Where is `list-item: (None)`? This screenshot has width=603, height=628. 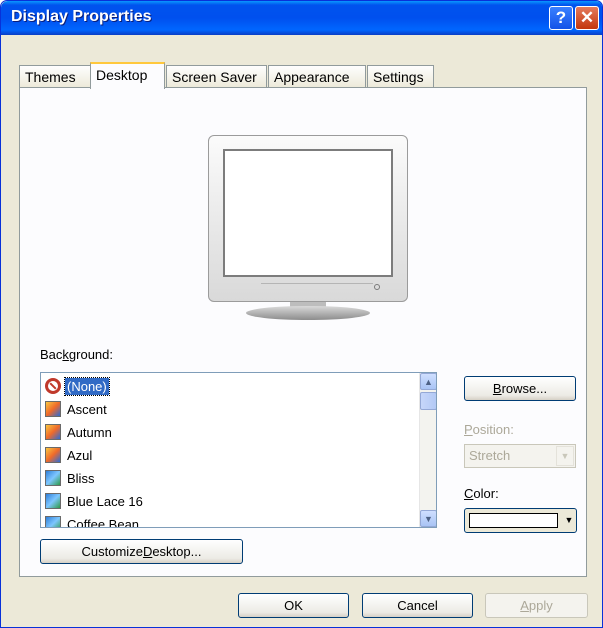 list-item: (None) is located at coordinates (230, 386).